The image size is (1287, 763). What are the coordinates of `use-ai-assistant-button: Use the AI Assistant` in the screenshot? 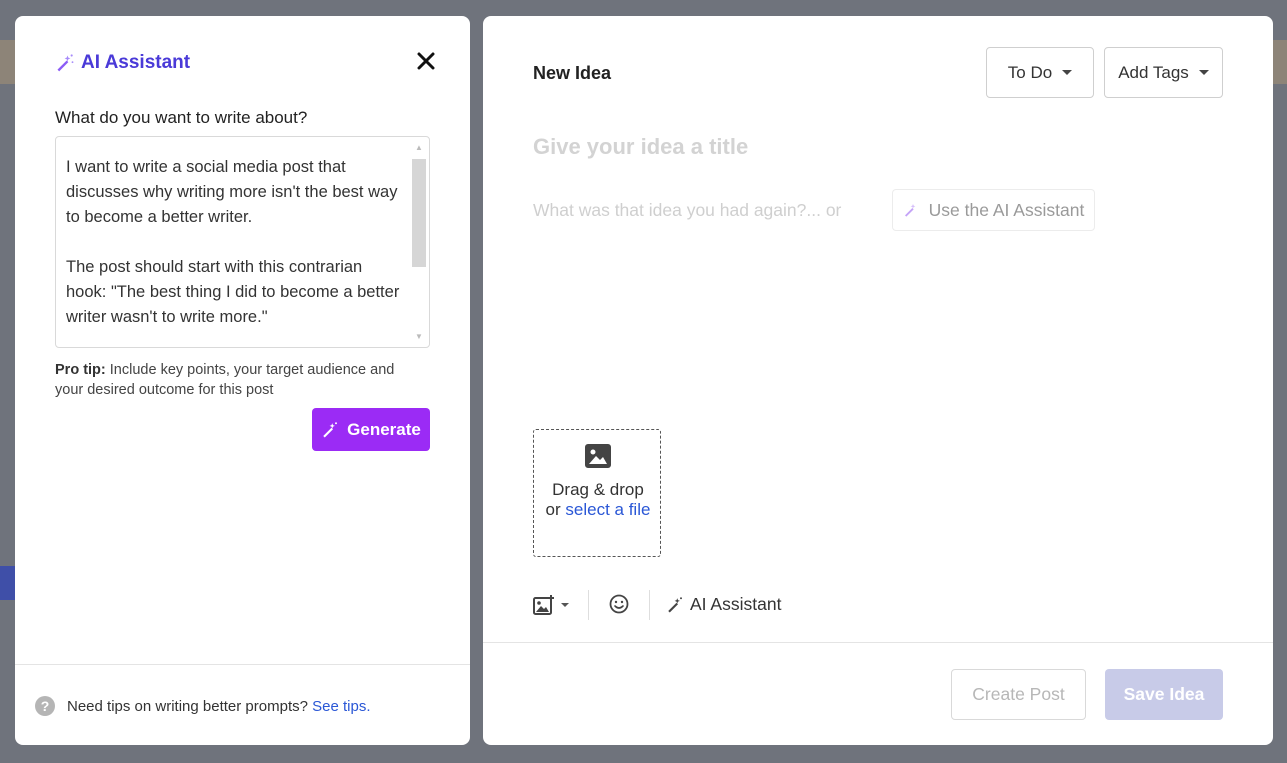 It's located at (993, 210).